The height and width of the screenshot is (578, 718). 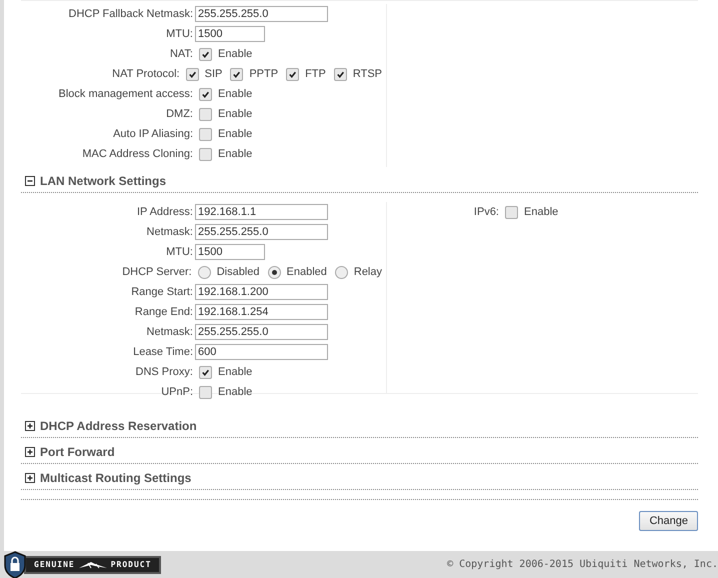 What do you see at coordinates (359, 480) in the screenshot?
I see `section-header: Multicast Routing Settings` at bounding box center [359, 480].